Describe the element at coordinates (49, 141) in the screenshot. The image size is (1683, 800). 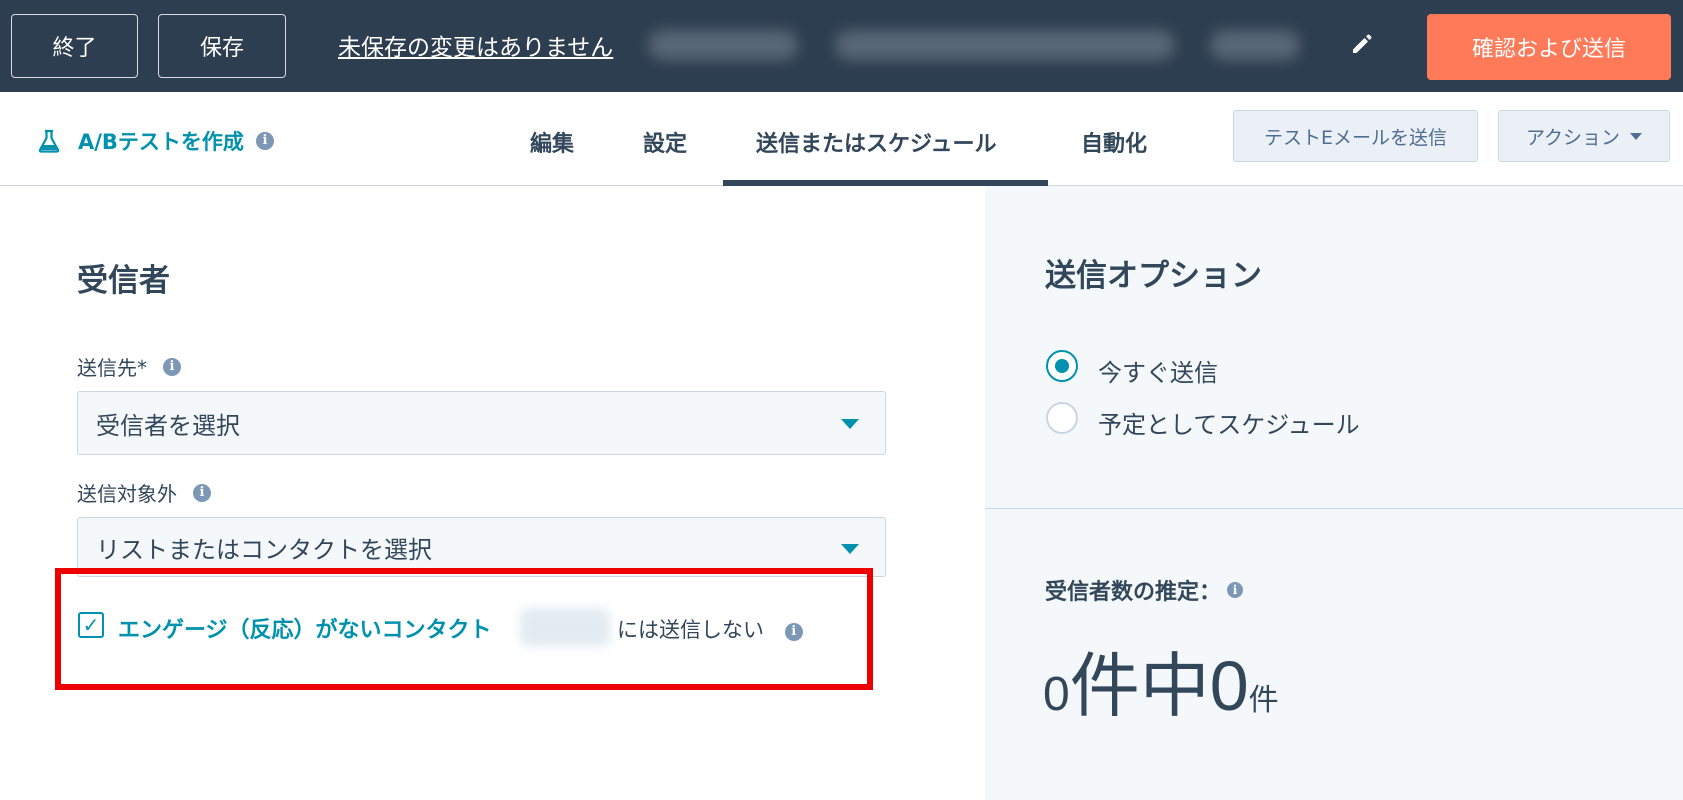
I see `flask-icon` at that location.